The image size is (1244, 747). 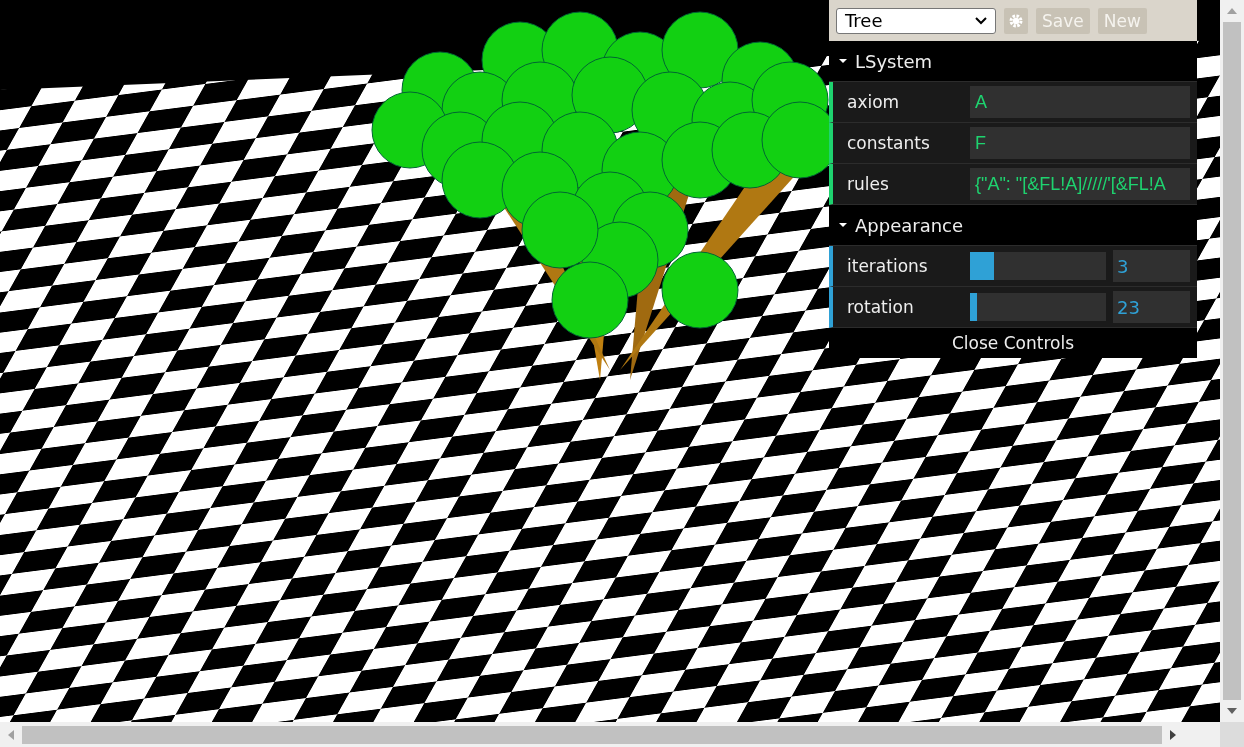 I want to click on control-label: rotation, so click(x=880, y=307).